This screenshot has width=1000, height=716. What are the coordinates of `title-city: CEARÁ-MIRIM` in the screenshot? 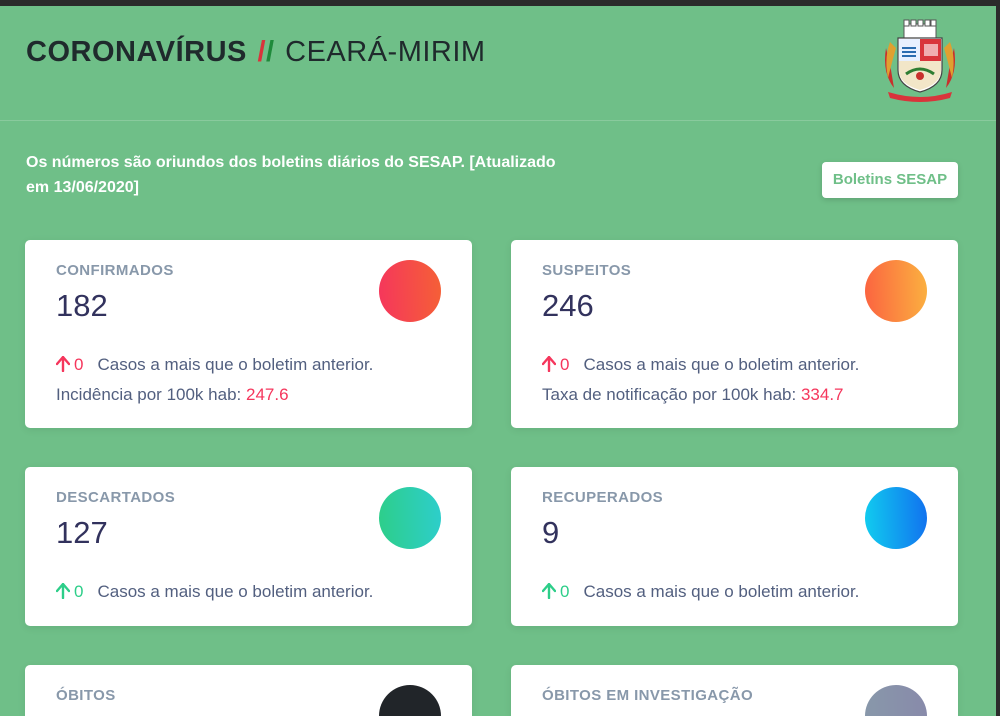 It's located at (385, 52).